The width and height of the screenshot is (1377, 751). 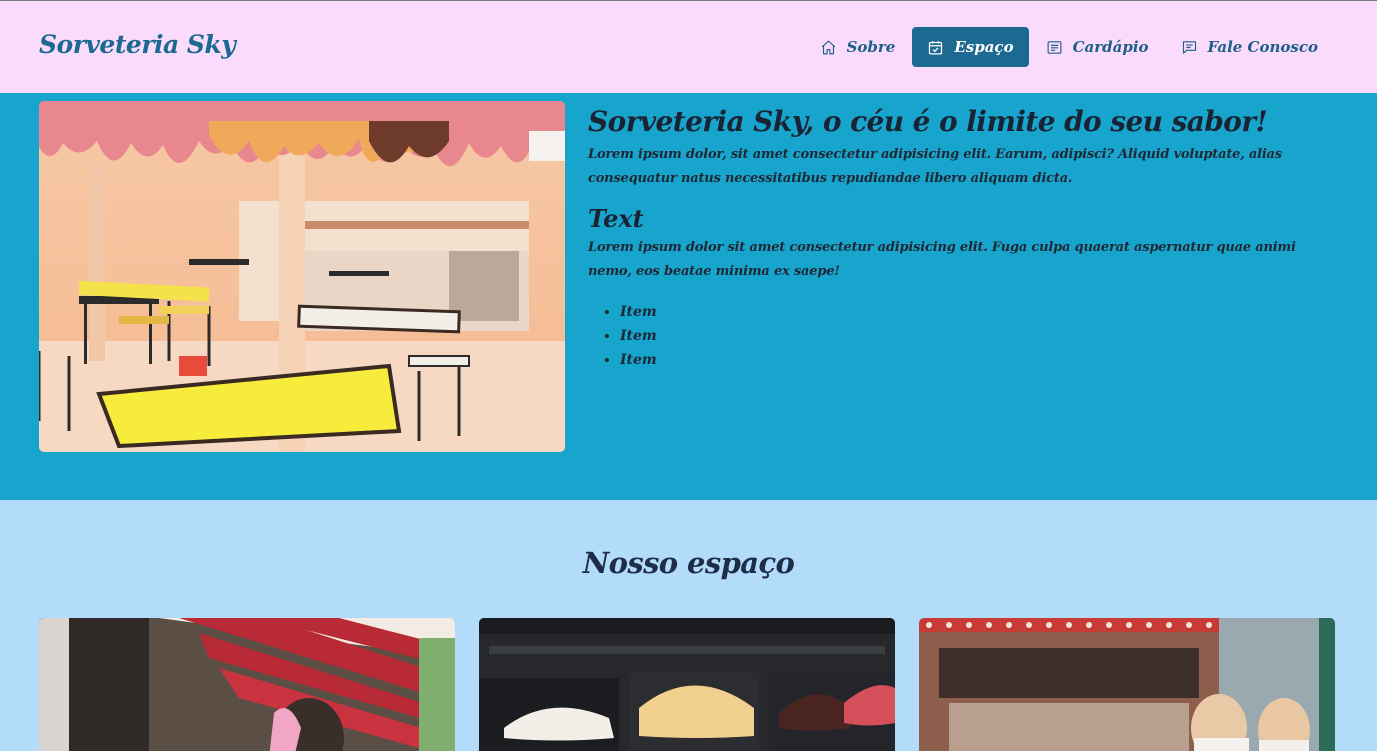 What do you see at coordinates (1054, 47) in the screenshot?
I see `list-icon` at bounding box center [1054, 47].